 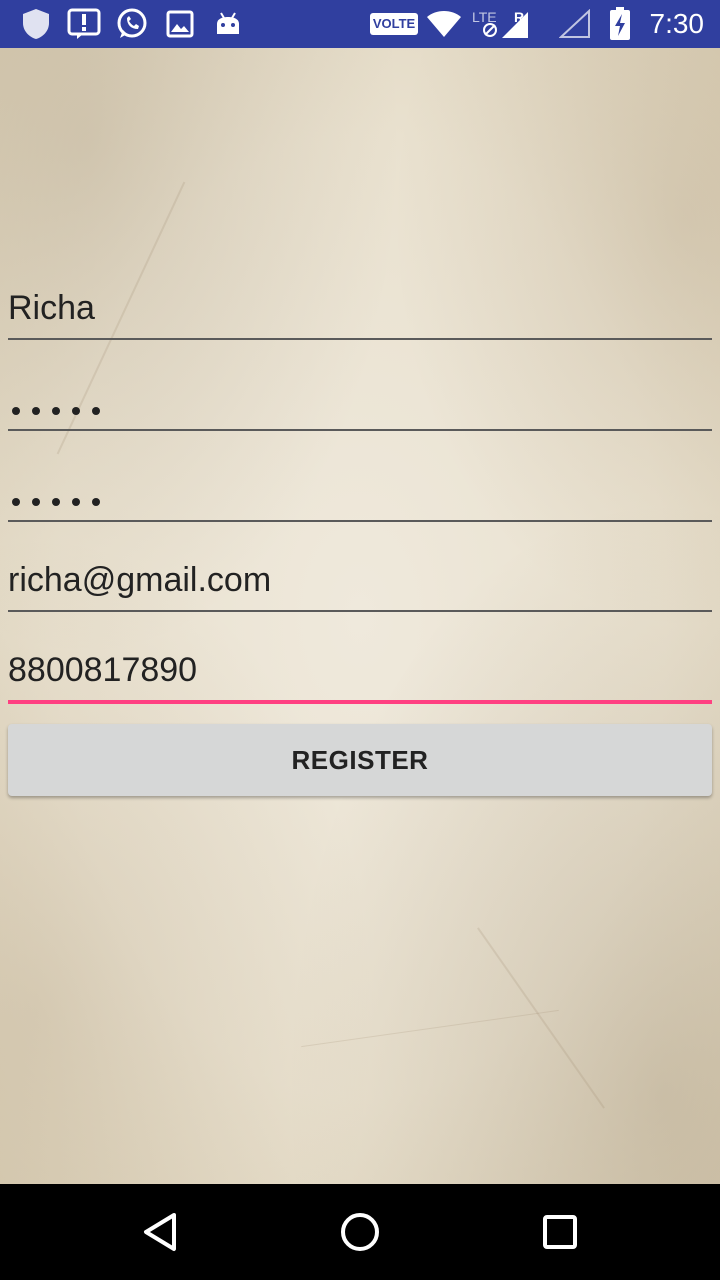 I want to click on password-dots, so click(x=56, y=411).